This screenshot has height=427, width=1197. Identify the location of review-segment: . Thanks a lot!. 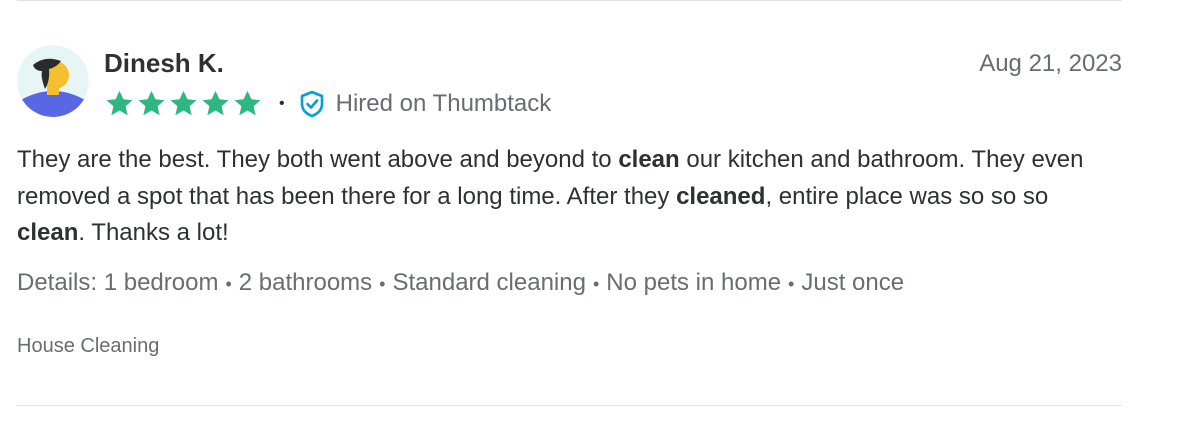
(153, 232).